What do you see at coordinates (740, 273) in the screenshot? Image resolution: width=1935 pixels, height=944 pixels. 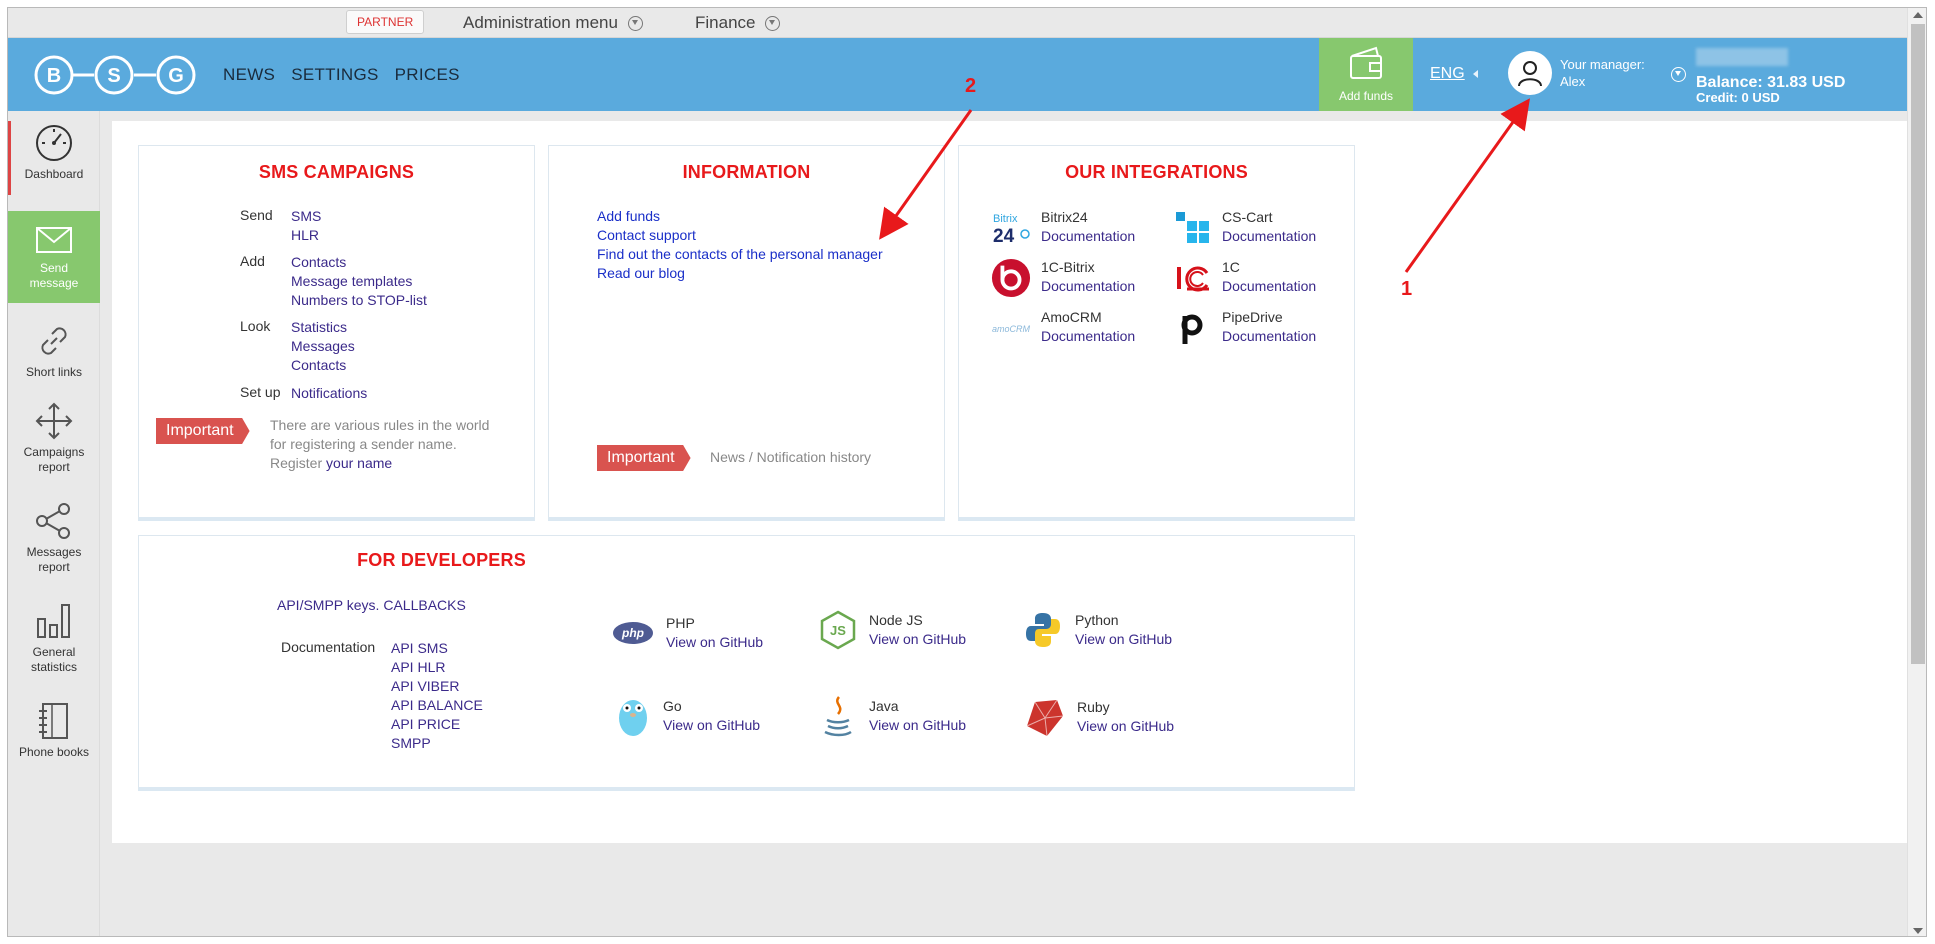 I see `link-blog: Read our blog` at bounding box center [740, 273].